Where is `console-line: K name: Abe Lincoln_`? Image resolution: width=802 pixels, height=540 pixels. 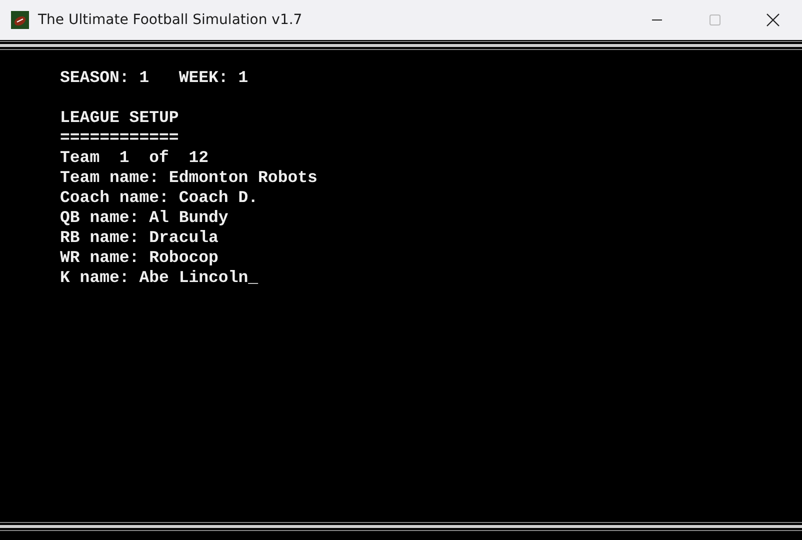 console-line: K name: Abe Lincoln_ is located at coordinates (159, 278).